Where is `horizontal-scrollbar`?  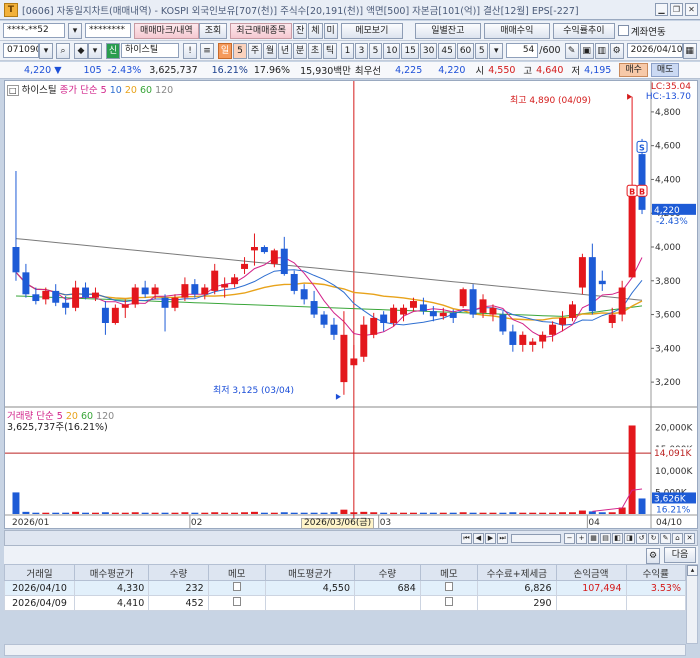 horizontal-scrollbar is located at coordinates (345, 650).